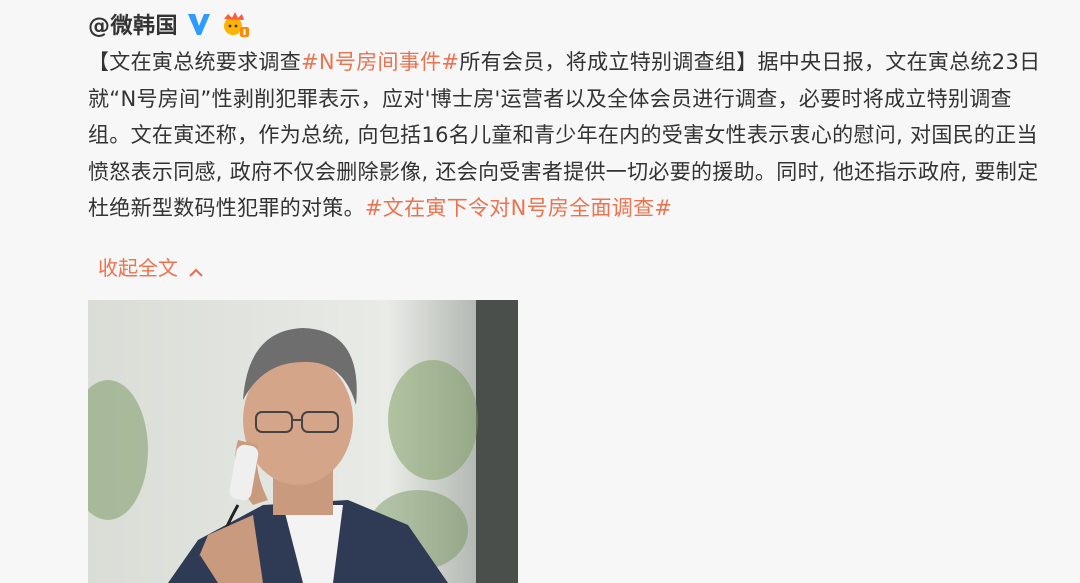  I want to click on collapse-label: 收起全文, so click(138, 267).